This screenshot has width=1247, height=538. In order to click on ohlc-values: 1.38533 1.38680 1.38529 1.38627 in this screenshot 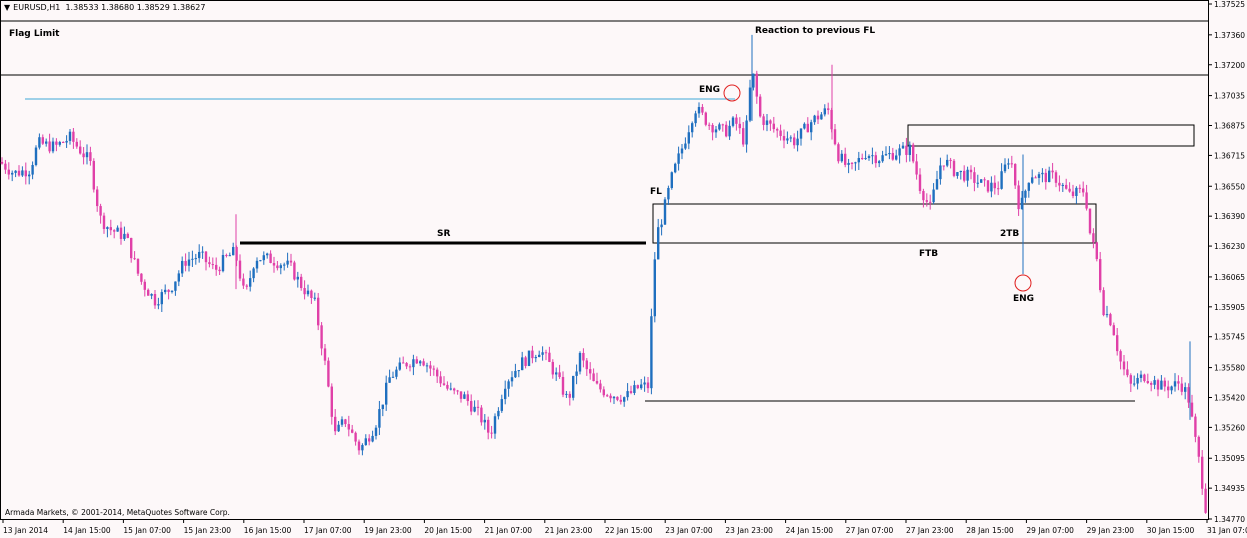, I will do `click(135, 7)`.